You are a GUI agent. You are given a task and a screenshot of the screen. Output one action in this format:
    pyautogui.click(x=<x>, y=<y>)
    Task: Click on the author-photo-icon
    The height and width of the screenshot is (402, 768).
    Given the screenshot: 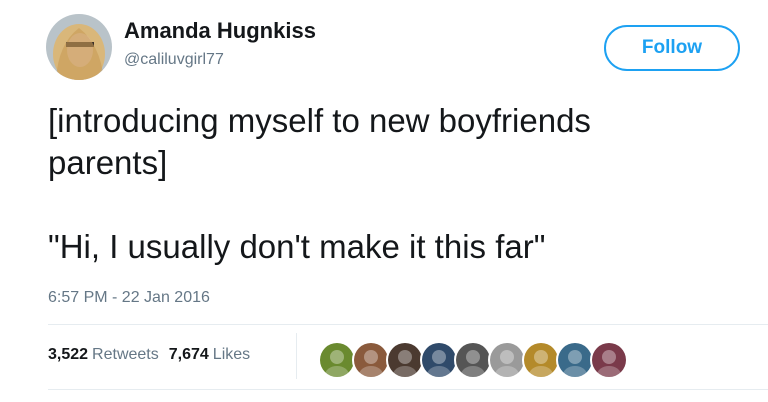 What is the action you would take?
    pyautogui.click(x=79, y=47)
    